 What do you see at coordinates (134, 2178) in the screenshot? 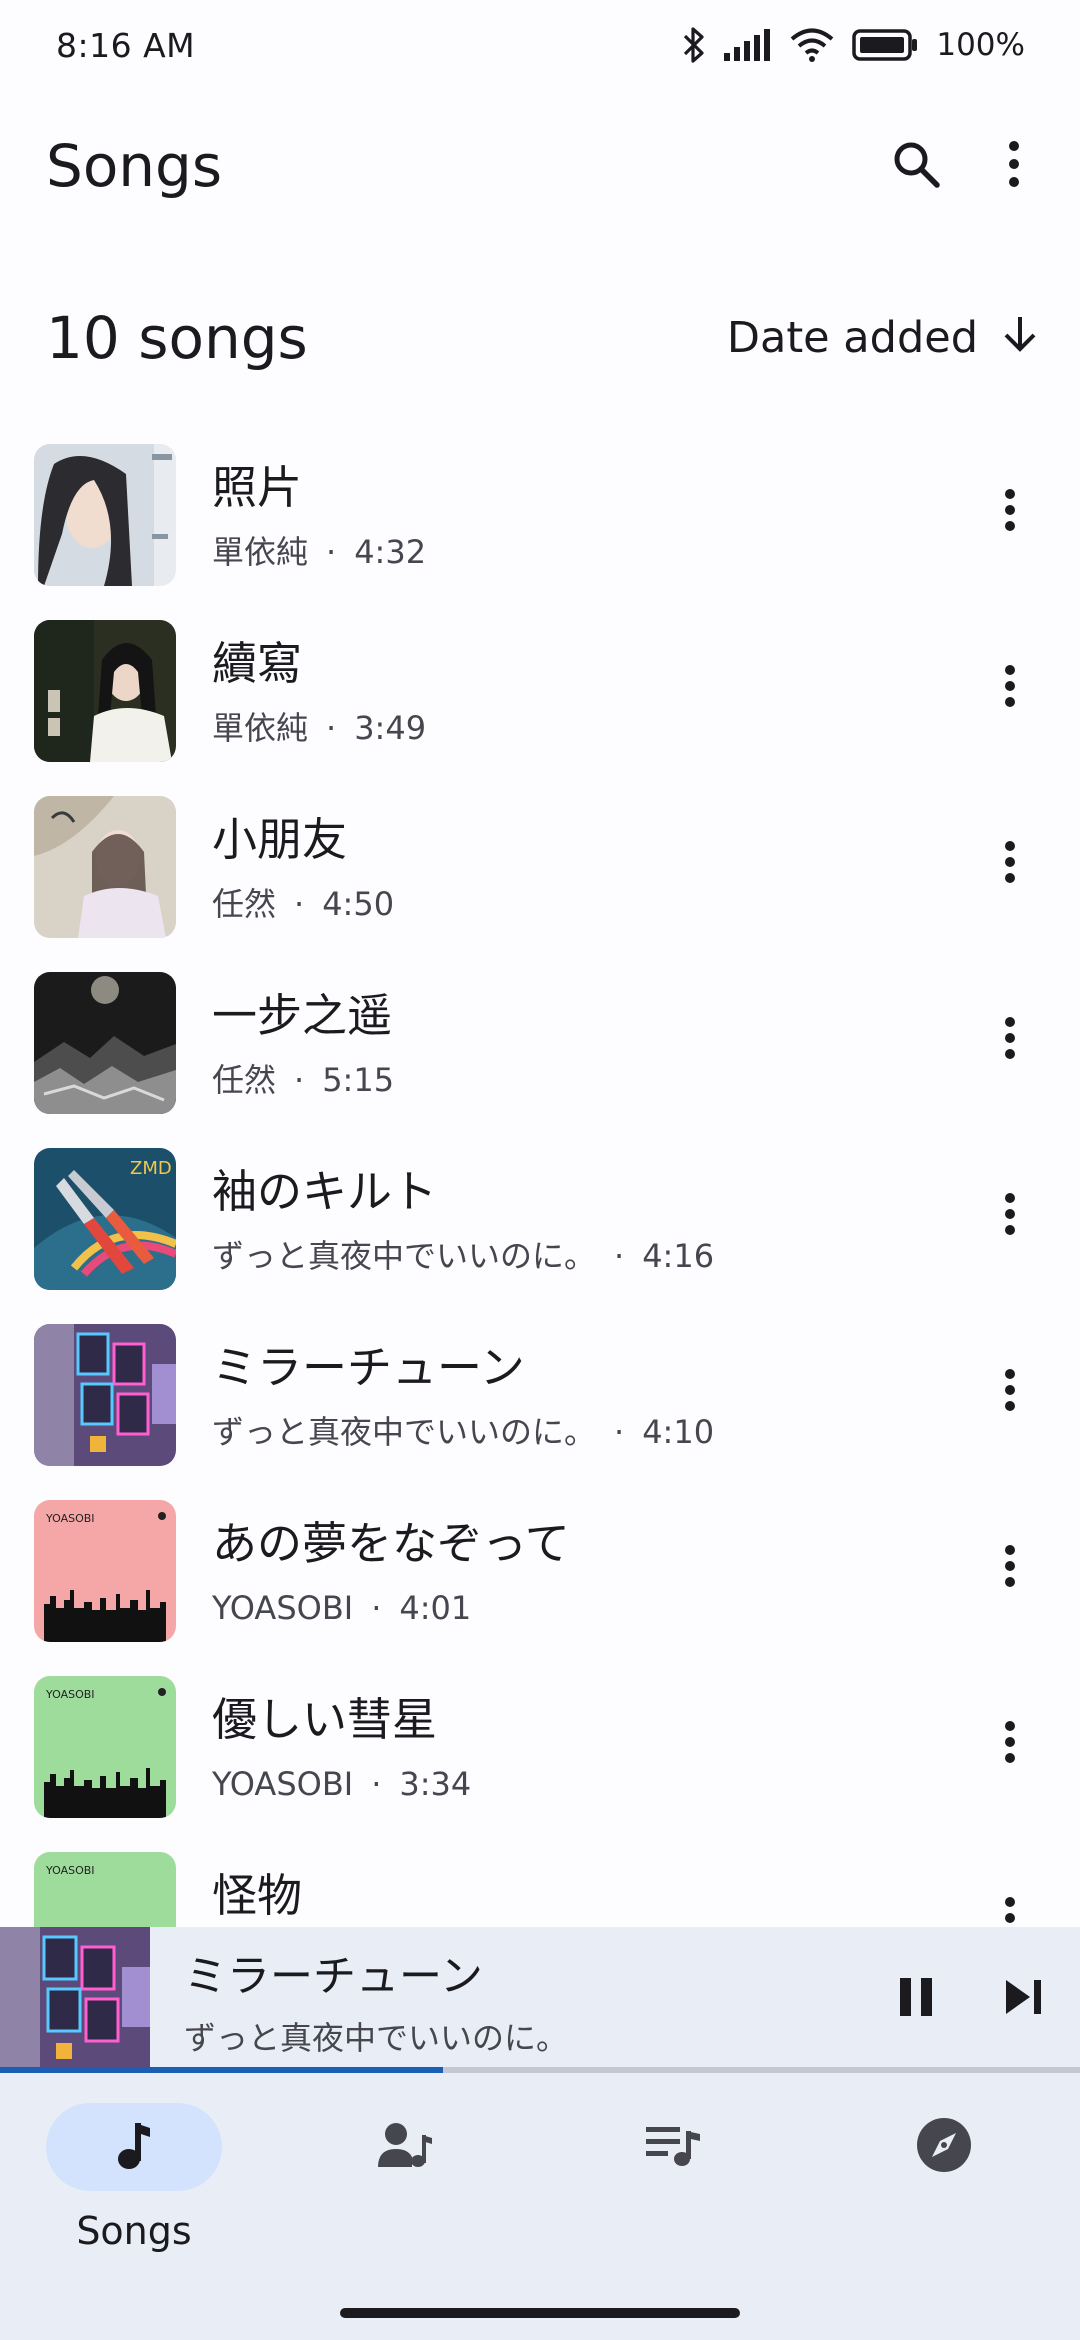
I see `nav-item-songs: Songs` at bounding box center [134, 2178].